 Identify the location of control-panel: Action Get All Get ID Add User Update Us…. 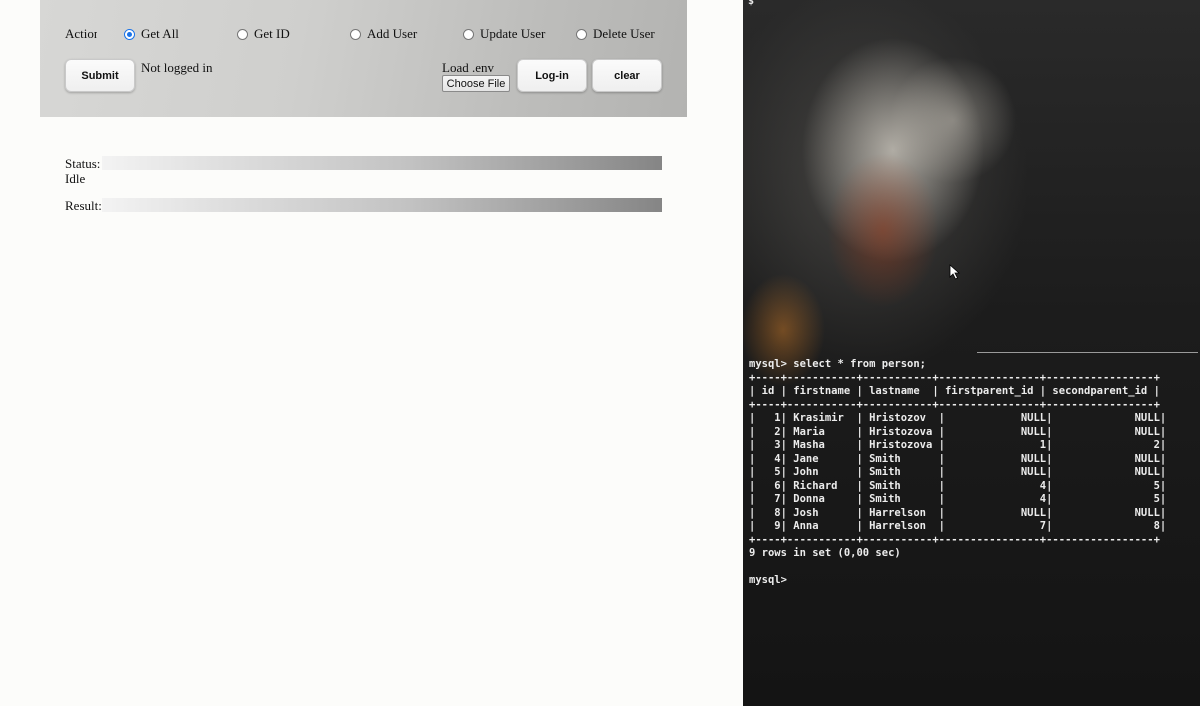
(363, 58).